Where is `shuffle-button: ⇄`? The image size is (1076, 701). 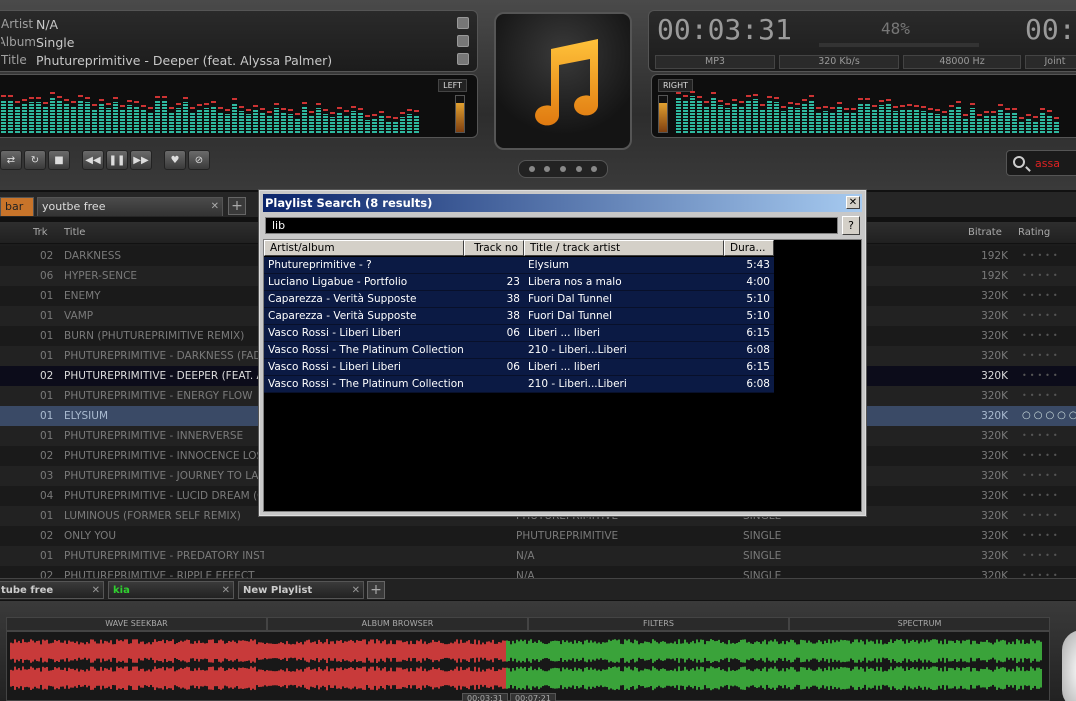 shuffle-button: ⇄ is located at coordinates (11, 160).